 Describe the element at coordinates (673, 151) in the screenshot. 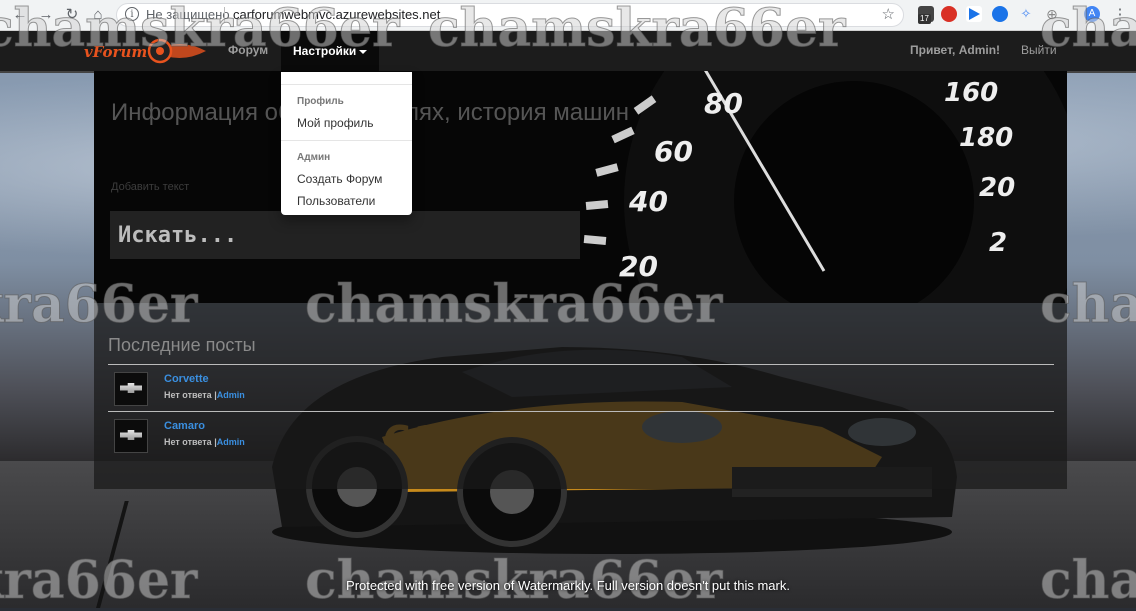

I see `gauge-60: 60` at that location.